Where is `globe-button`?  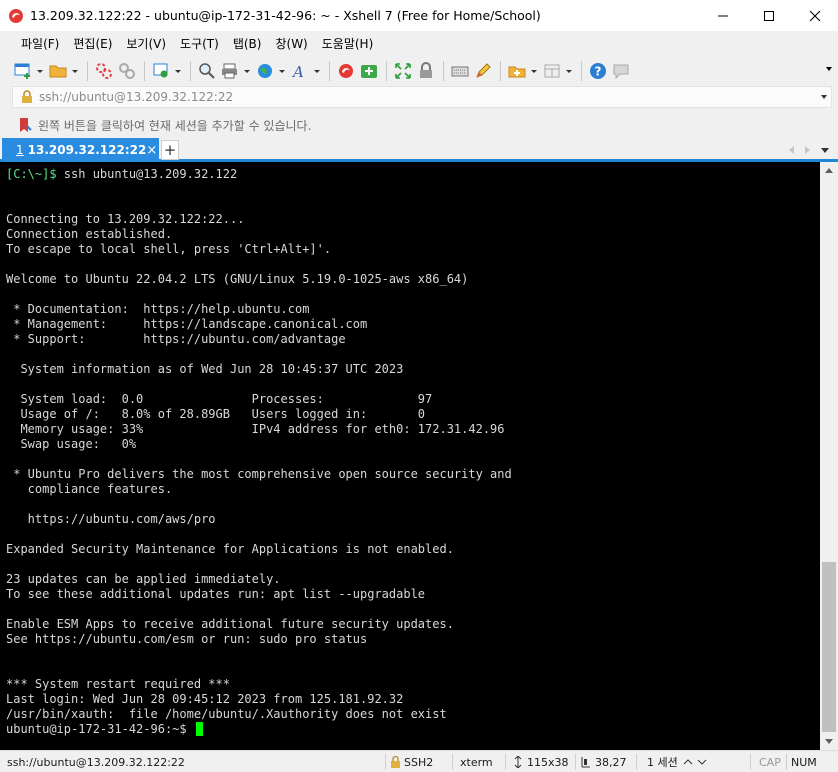 globe-button is located at coordinates (265, 71).